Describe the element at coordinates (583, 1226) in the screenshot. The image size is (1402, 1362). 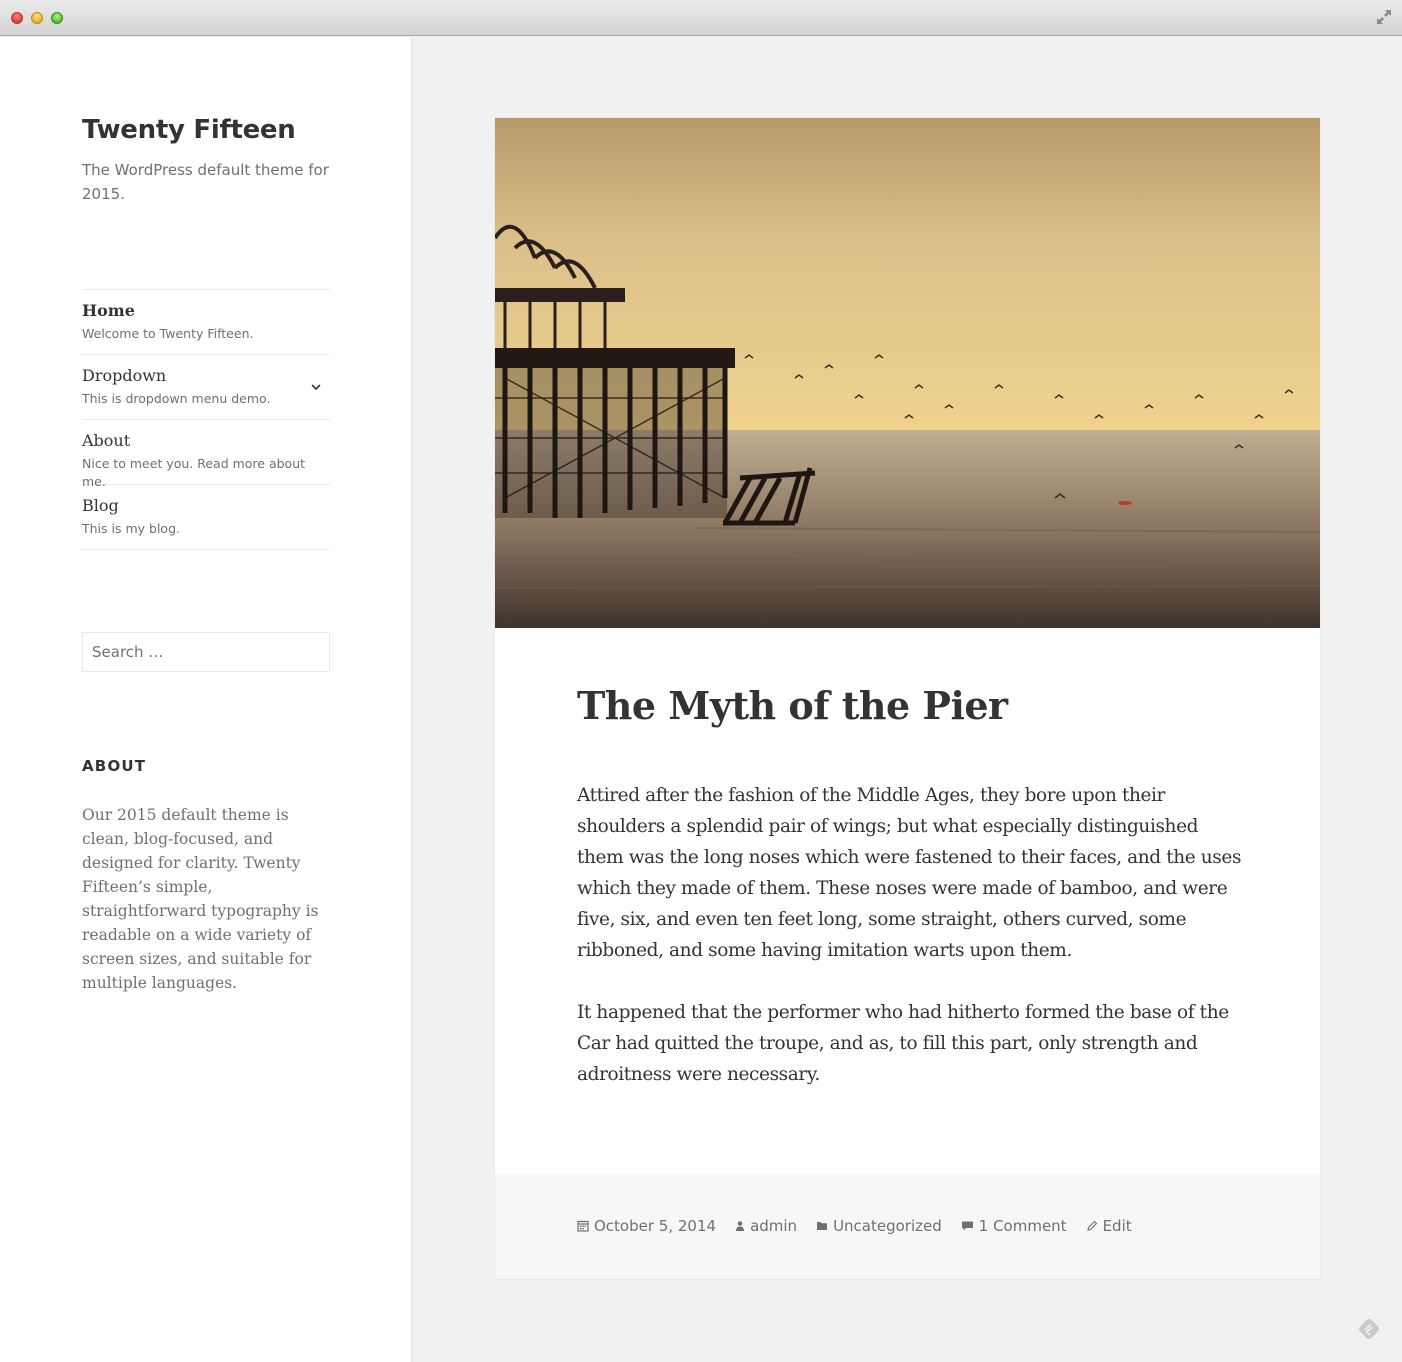
I see `calendar-icon` at that location.